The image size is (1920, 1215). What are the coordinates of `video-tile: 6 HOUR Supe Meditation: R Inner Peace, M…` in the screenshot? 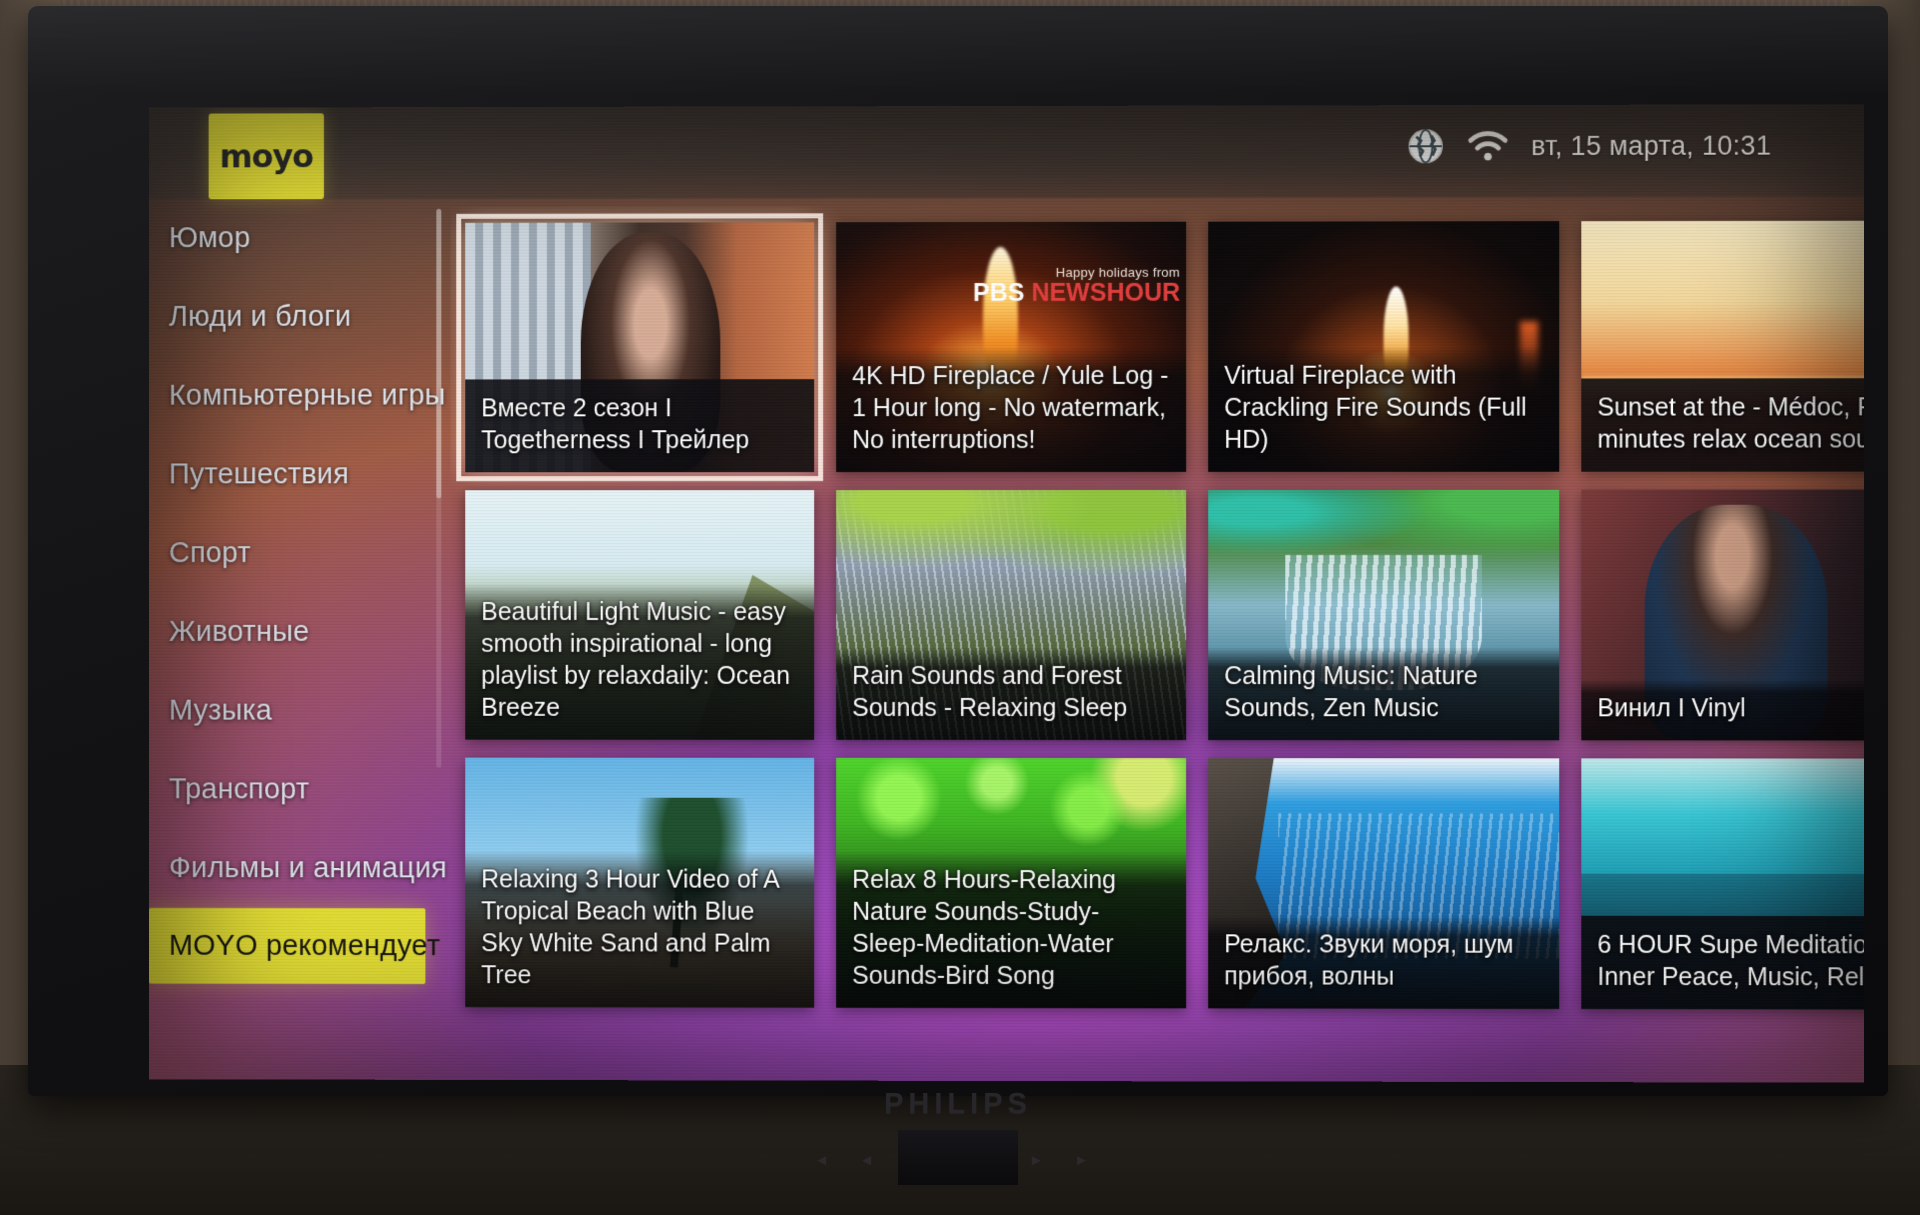 It's located at (1722, 884).